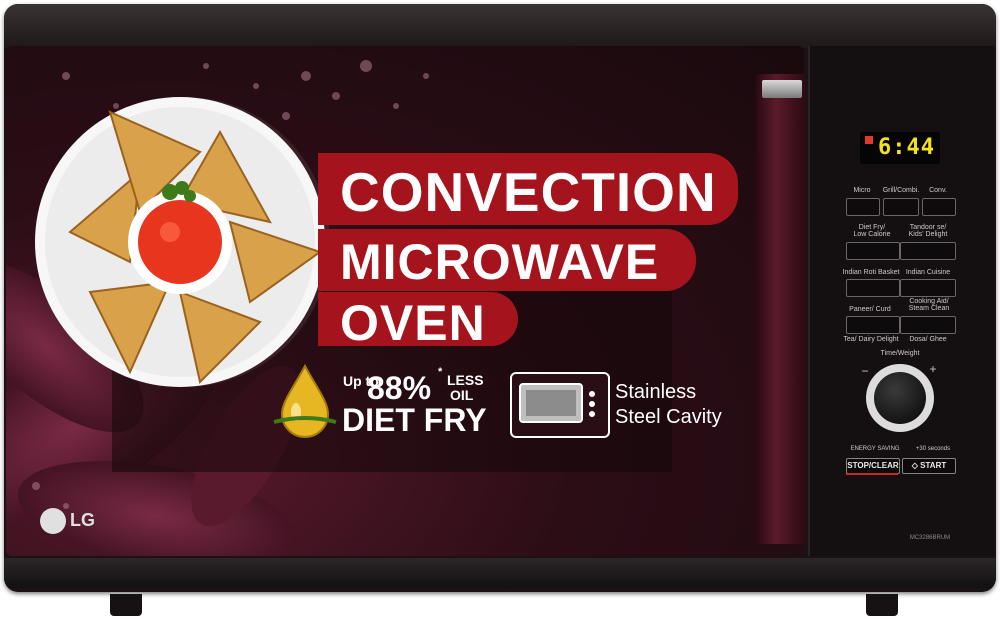 This screenshot has height=619, width=1000. What do you see at coordinates (863, 207) in the screenshot?
I see `micro-button` at bounding box center [863, 207].